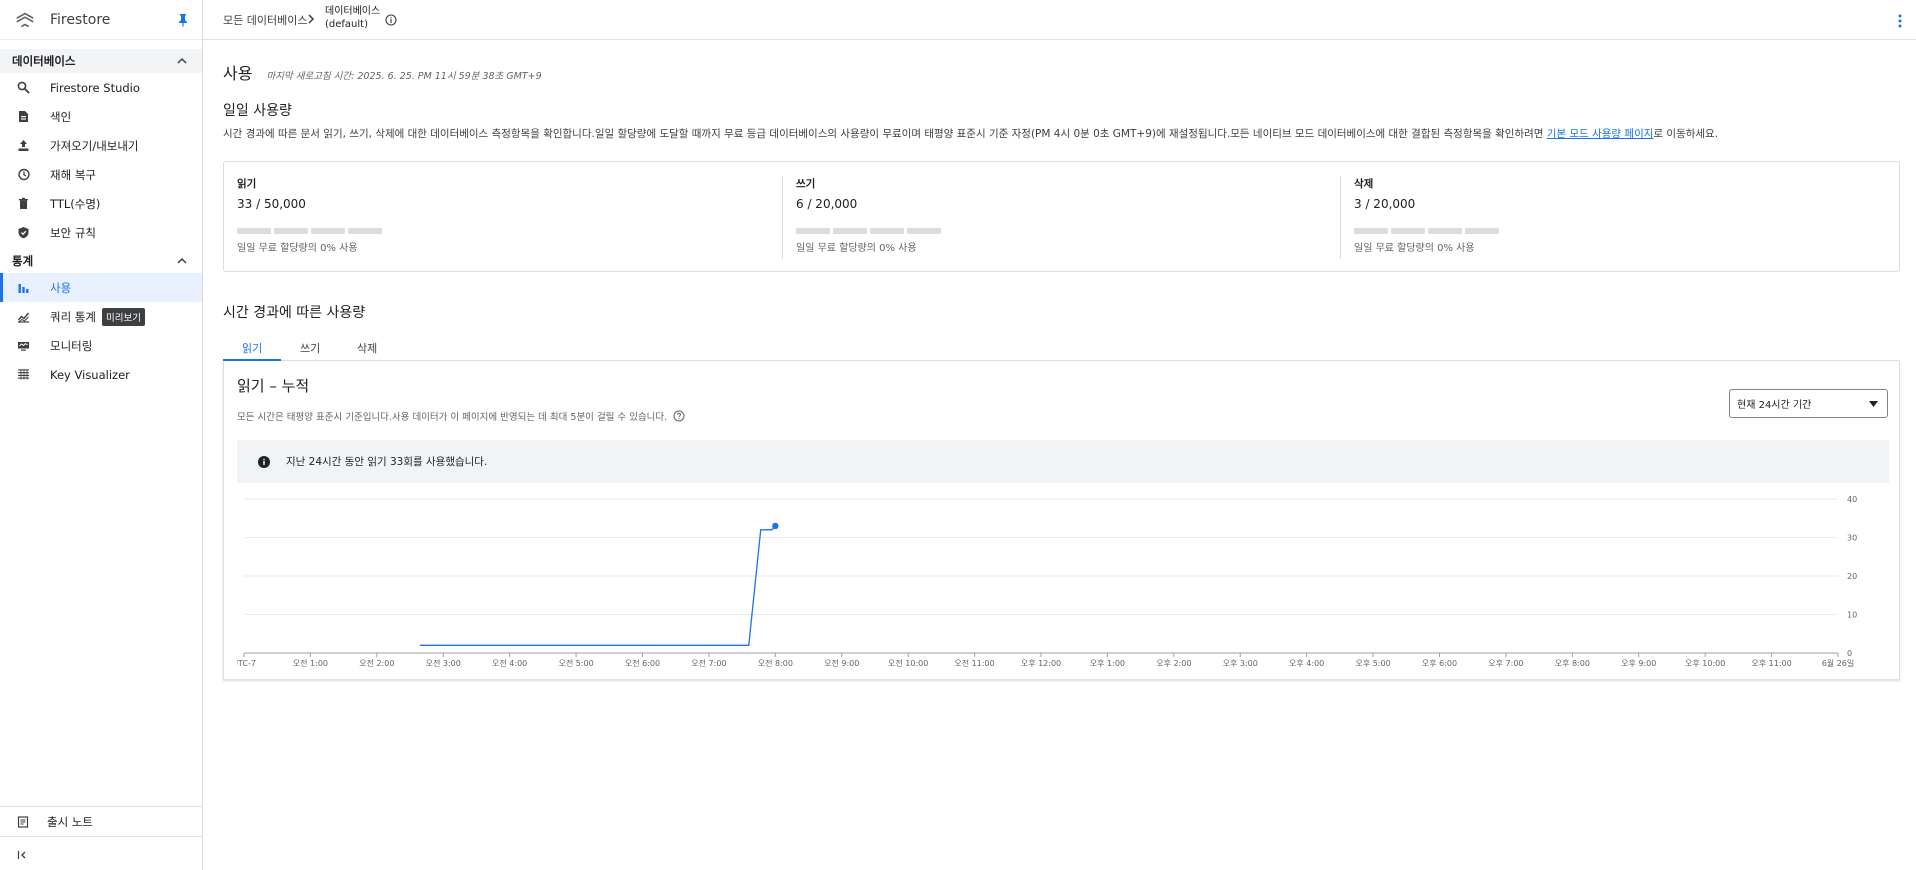 This screenshot has height=870, width=1916. I want to click on sidebar-item-disaster-recovery: 재해 복구, so click(101, 174).